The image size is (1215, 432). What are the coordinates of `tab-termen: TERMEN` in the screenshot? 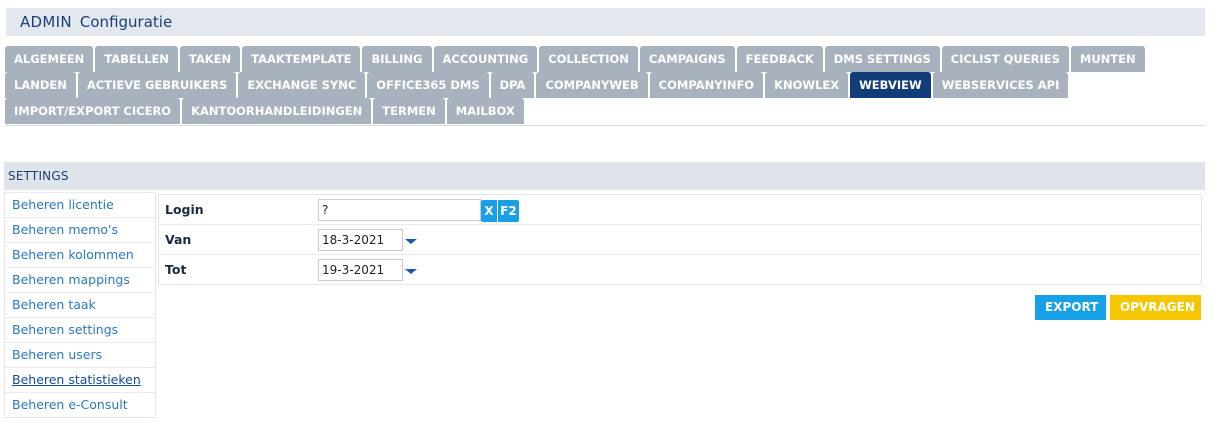 It's located at (409, 111).